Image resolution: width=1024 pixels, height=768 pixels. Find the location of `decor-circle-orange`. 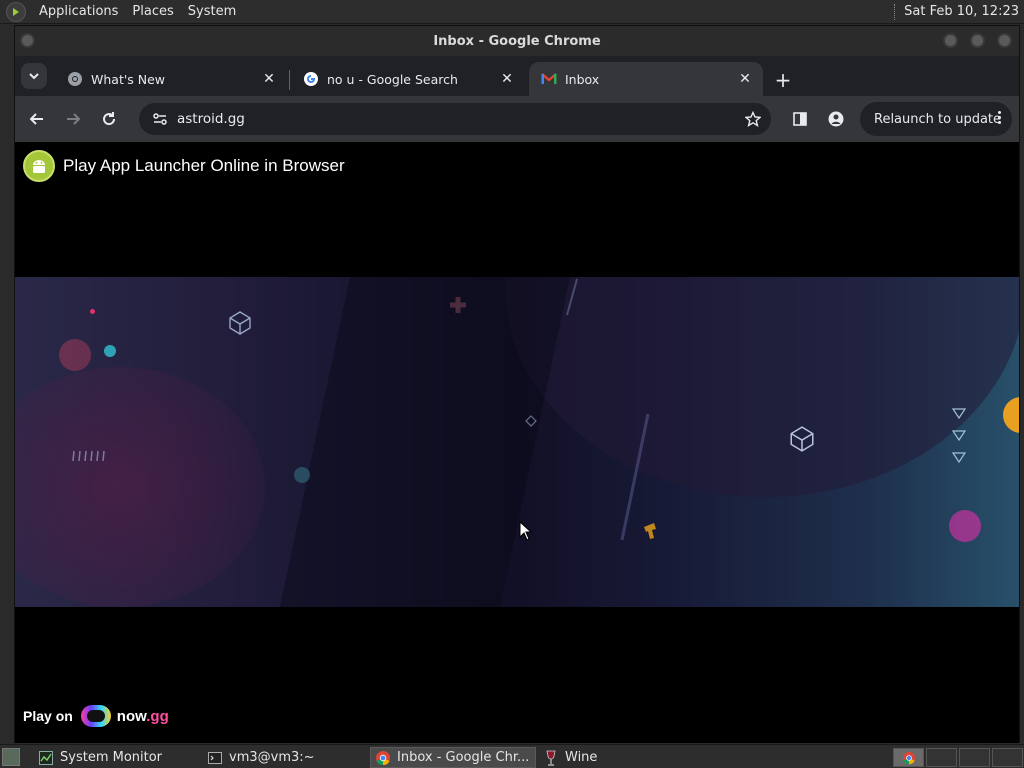

decor-circle-orange is located at coordinates (1011, 415).